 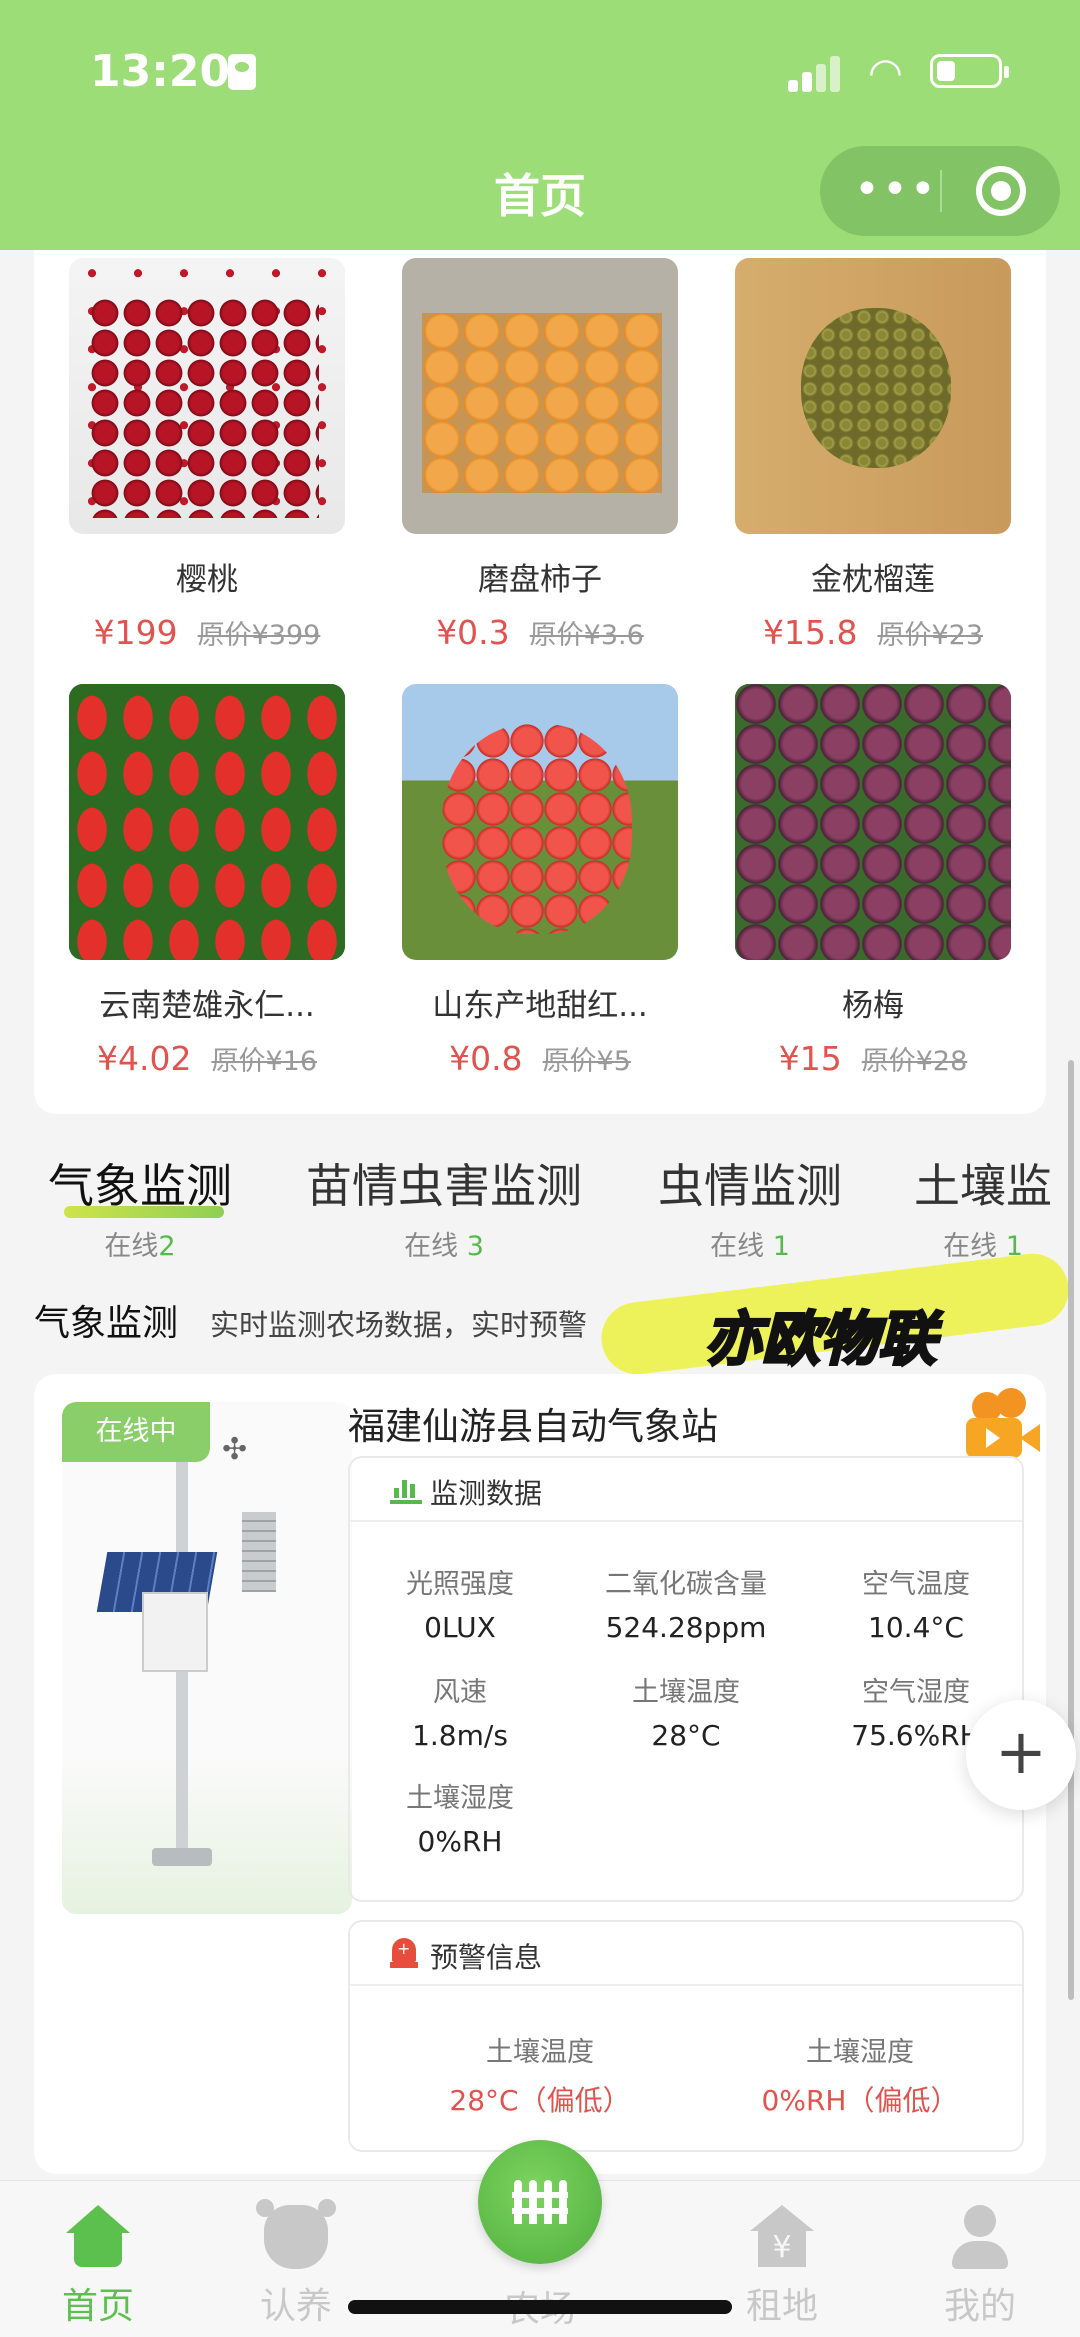 I want to click on tab-soil-monitor: 土壤监 在线 1, so click(x=983, y=1206).